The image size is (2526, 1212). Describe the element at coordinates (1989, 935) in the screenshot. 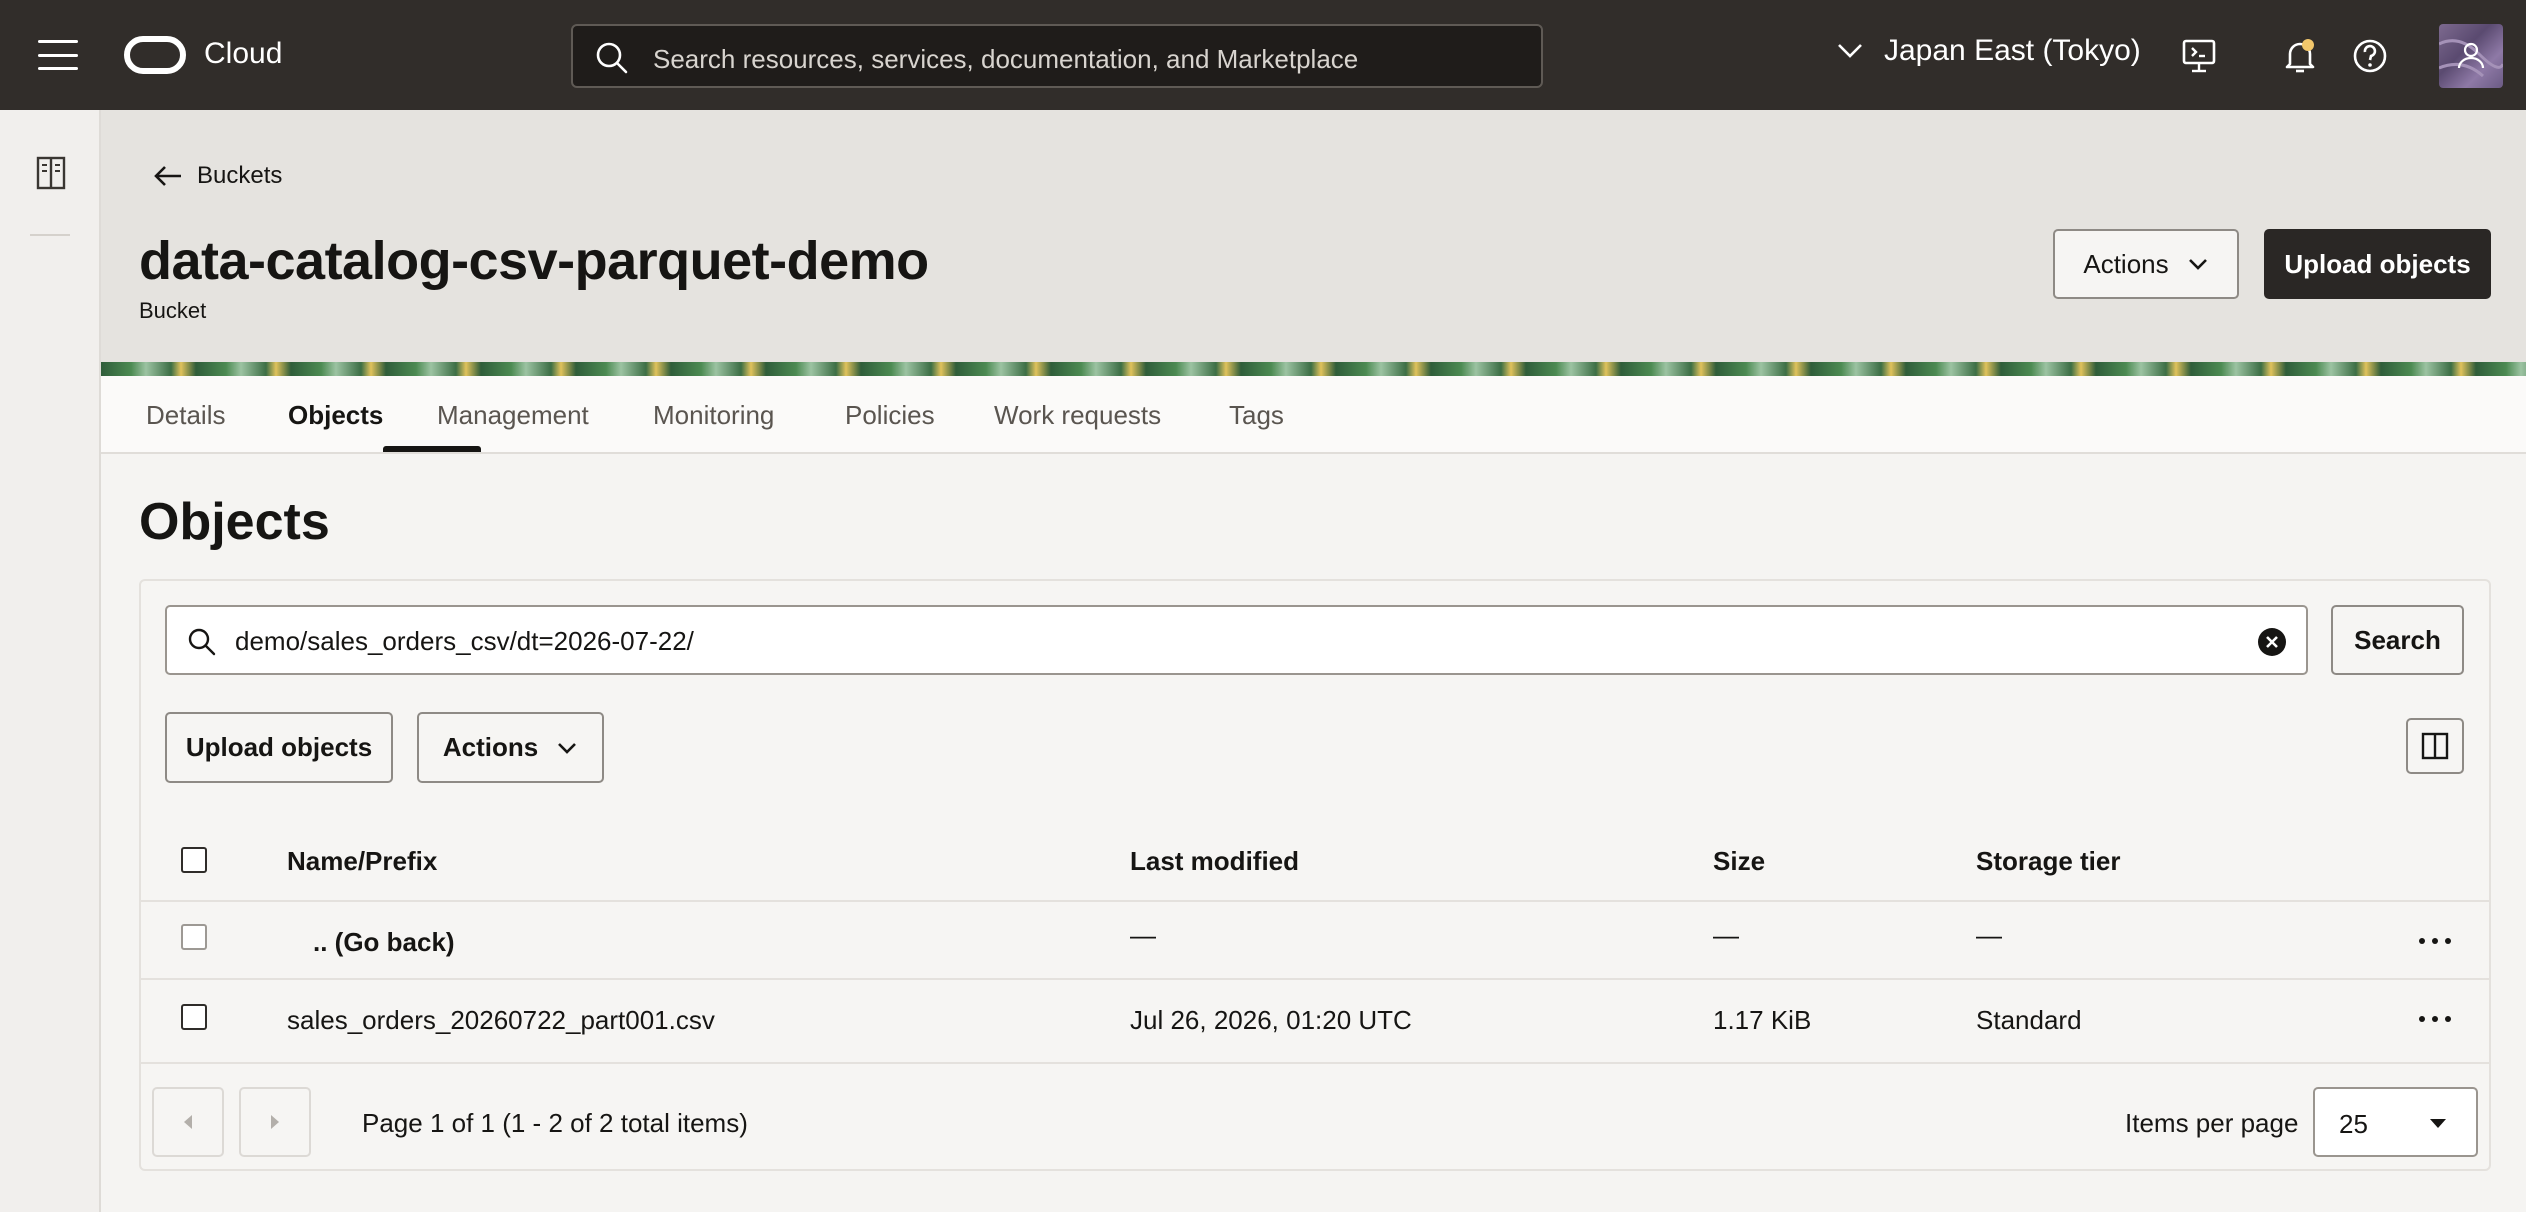

I see `cell-storage-tier: —` at that location.